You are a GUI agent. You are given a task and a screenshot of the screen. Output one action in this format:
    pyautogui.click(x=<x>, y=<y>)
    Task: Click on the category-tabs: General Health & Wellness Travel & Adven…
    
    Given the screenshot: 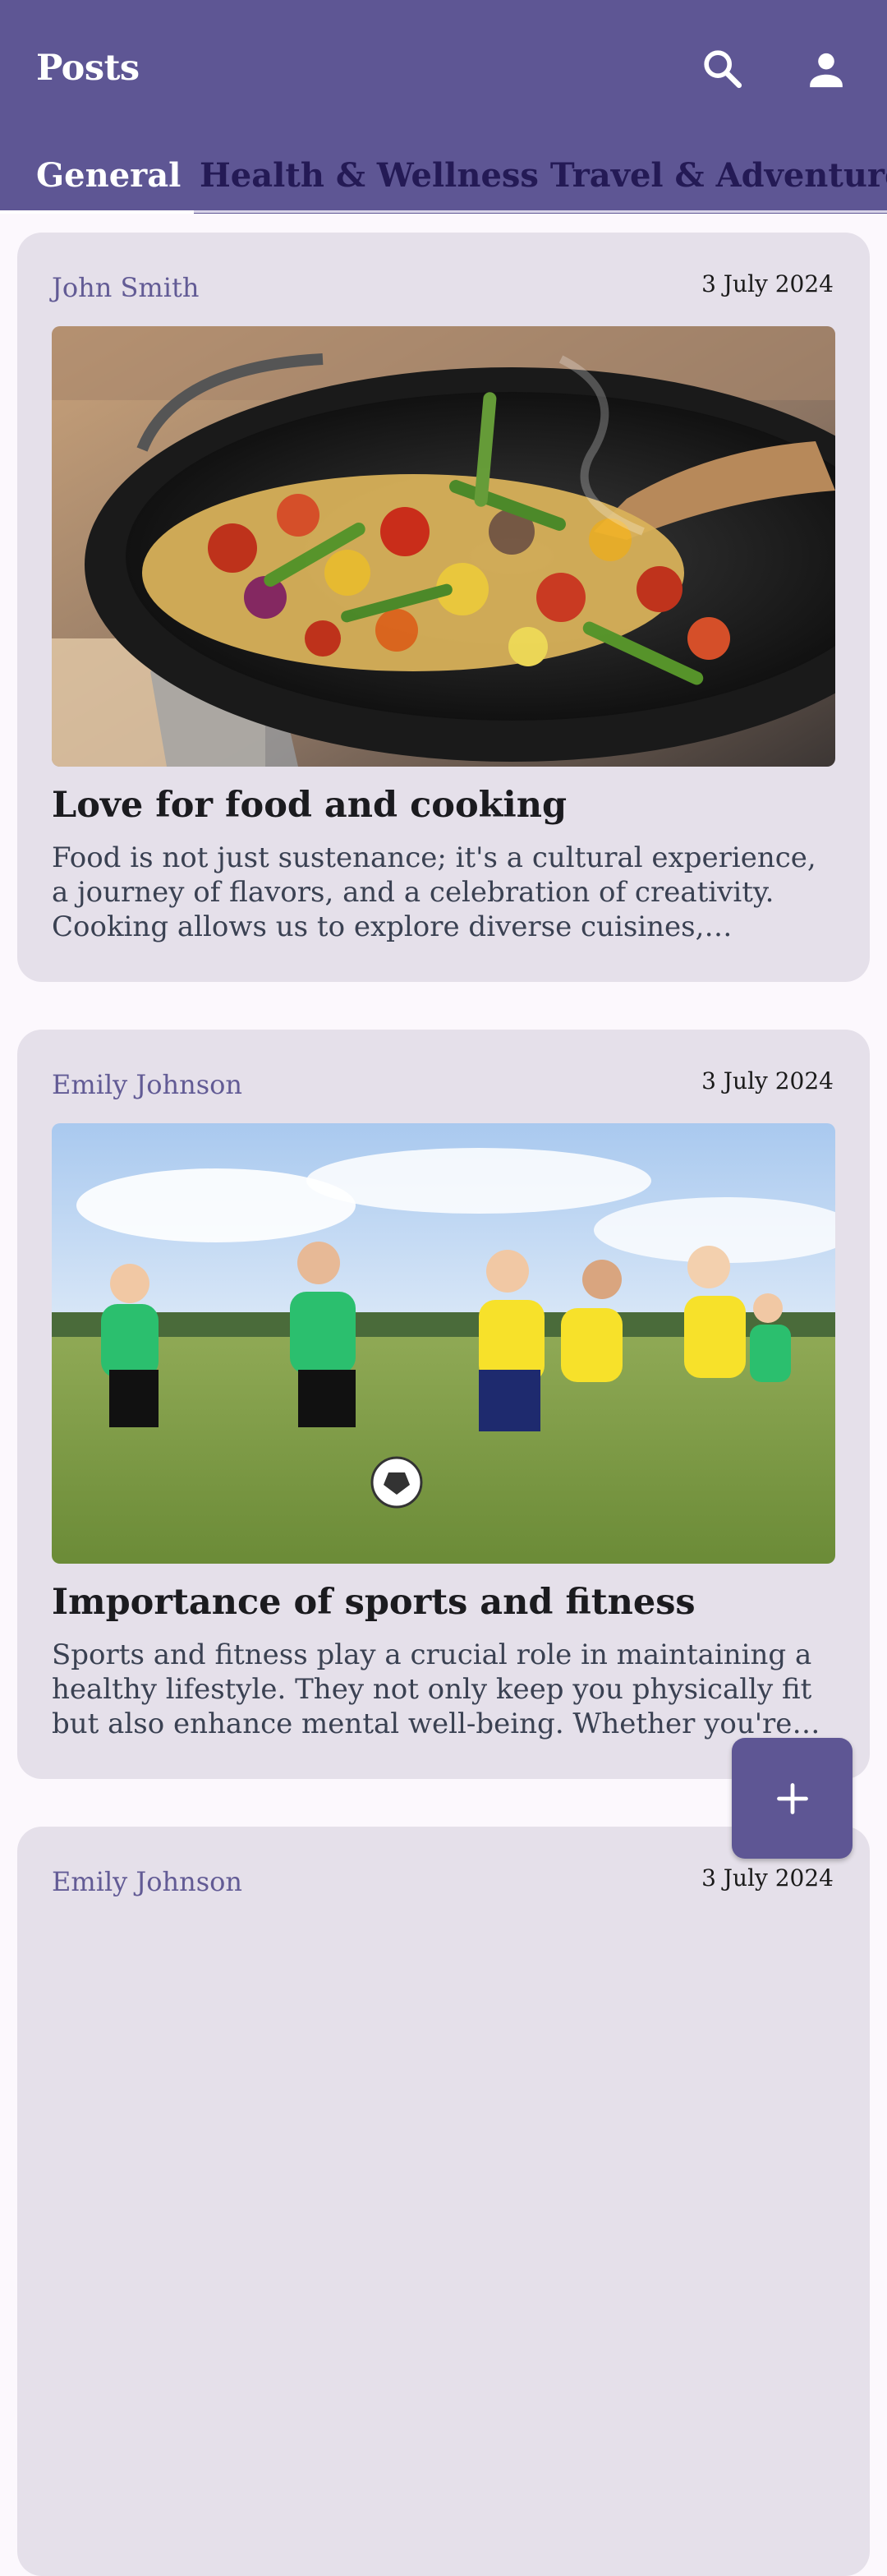 What is the action you would take?
    pyautogui.click(x=443, y=172)
    